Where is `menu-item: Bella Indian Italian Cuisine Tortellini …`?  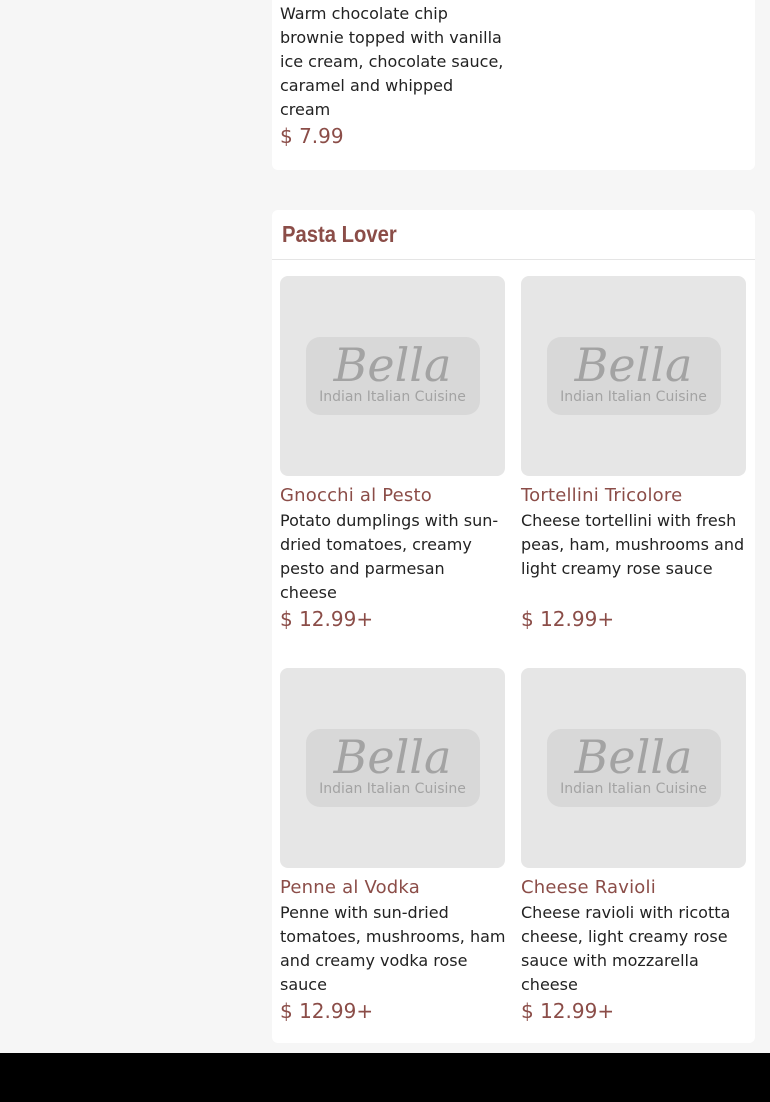 menu-item: Bella Indian Italian Cuisine Tortellini … is located at coordinates (634, 453).